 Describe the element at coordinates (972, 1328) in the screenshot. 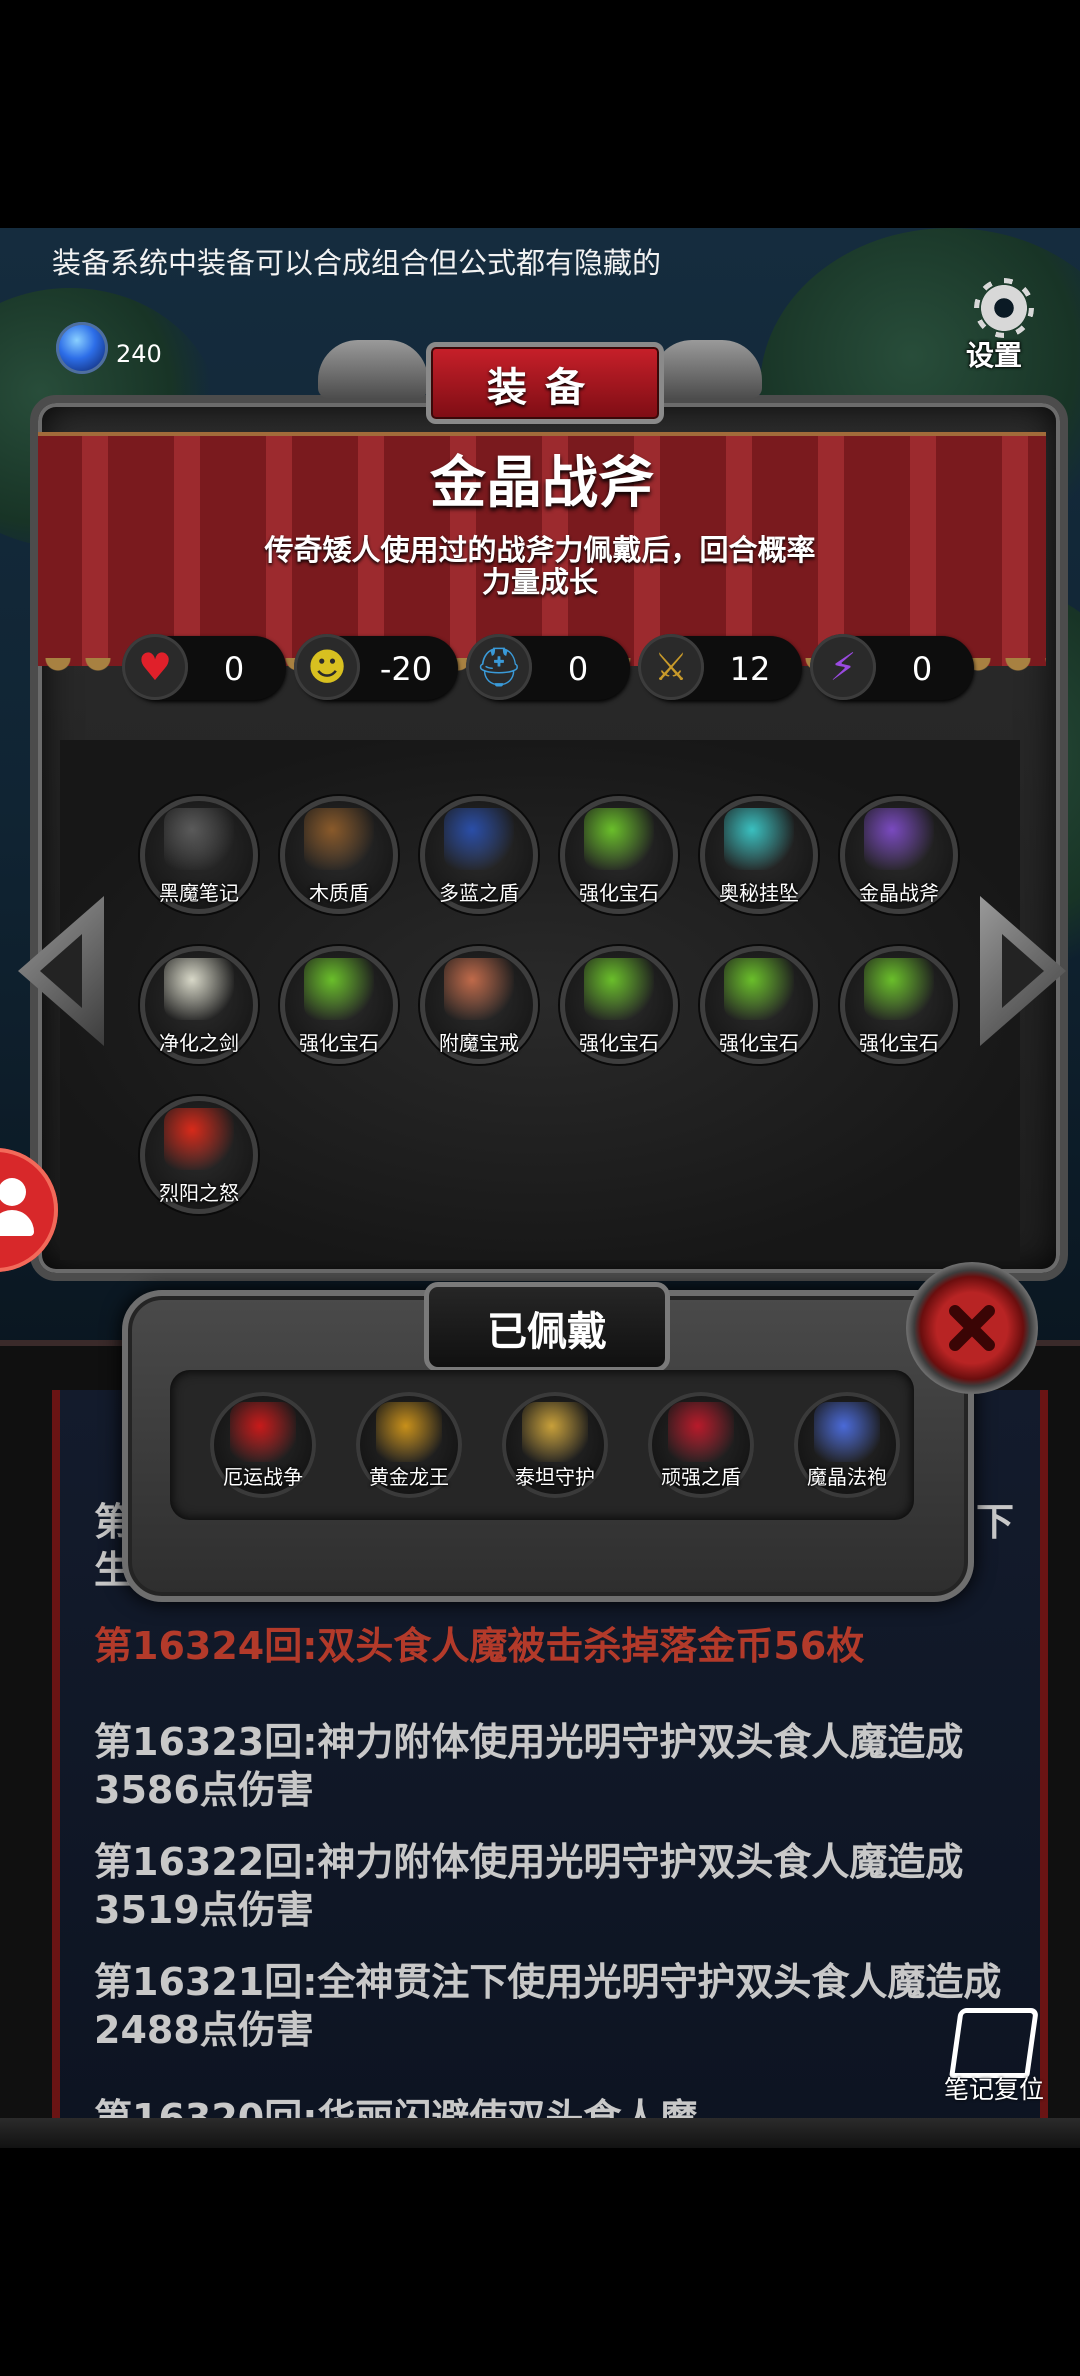

I see `close-button` at that location.